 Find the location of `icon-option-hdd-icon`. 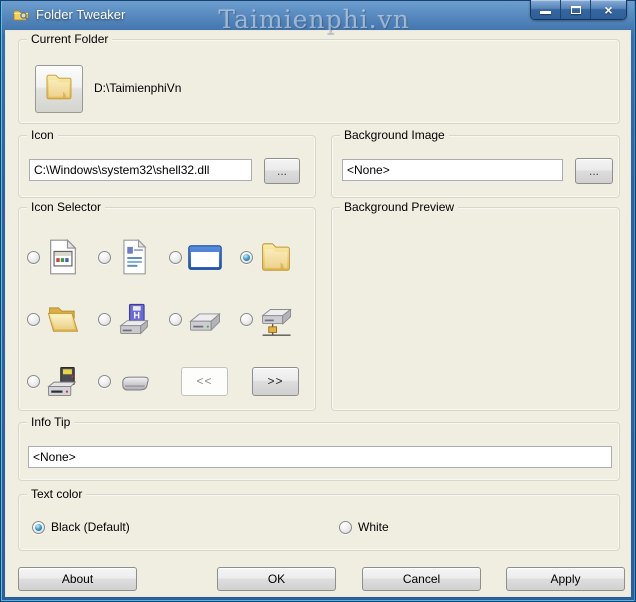

icon-option-hdd-icon is located at coordinates (204, 319).